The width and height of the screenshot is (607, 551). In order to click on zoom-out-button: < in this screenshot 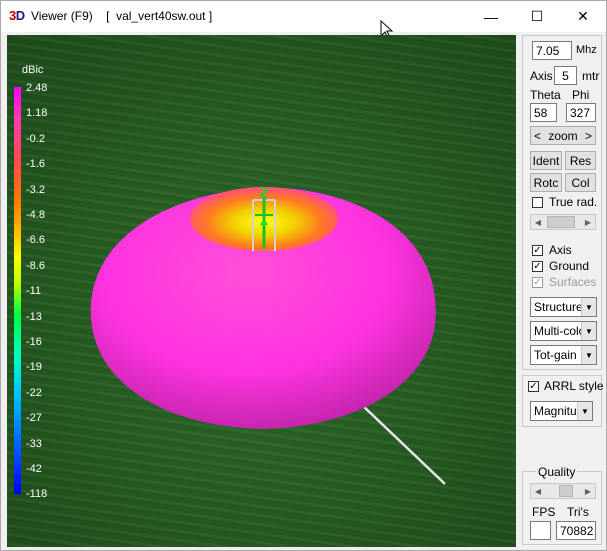, I will do `click(537, 136)`.